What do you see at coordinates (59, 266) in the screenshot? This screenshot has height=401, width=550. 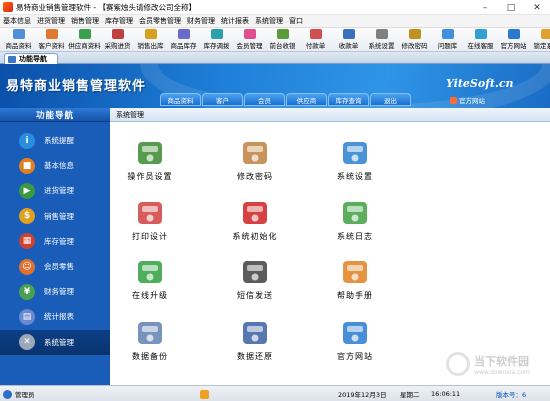 I see `sidebar-item-label: 会员零售` at bounding box center [59, 266].